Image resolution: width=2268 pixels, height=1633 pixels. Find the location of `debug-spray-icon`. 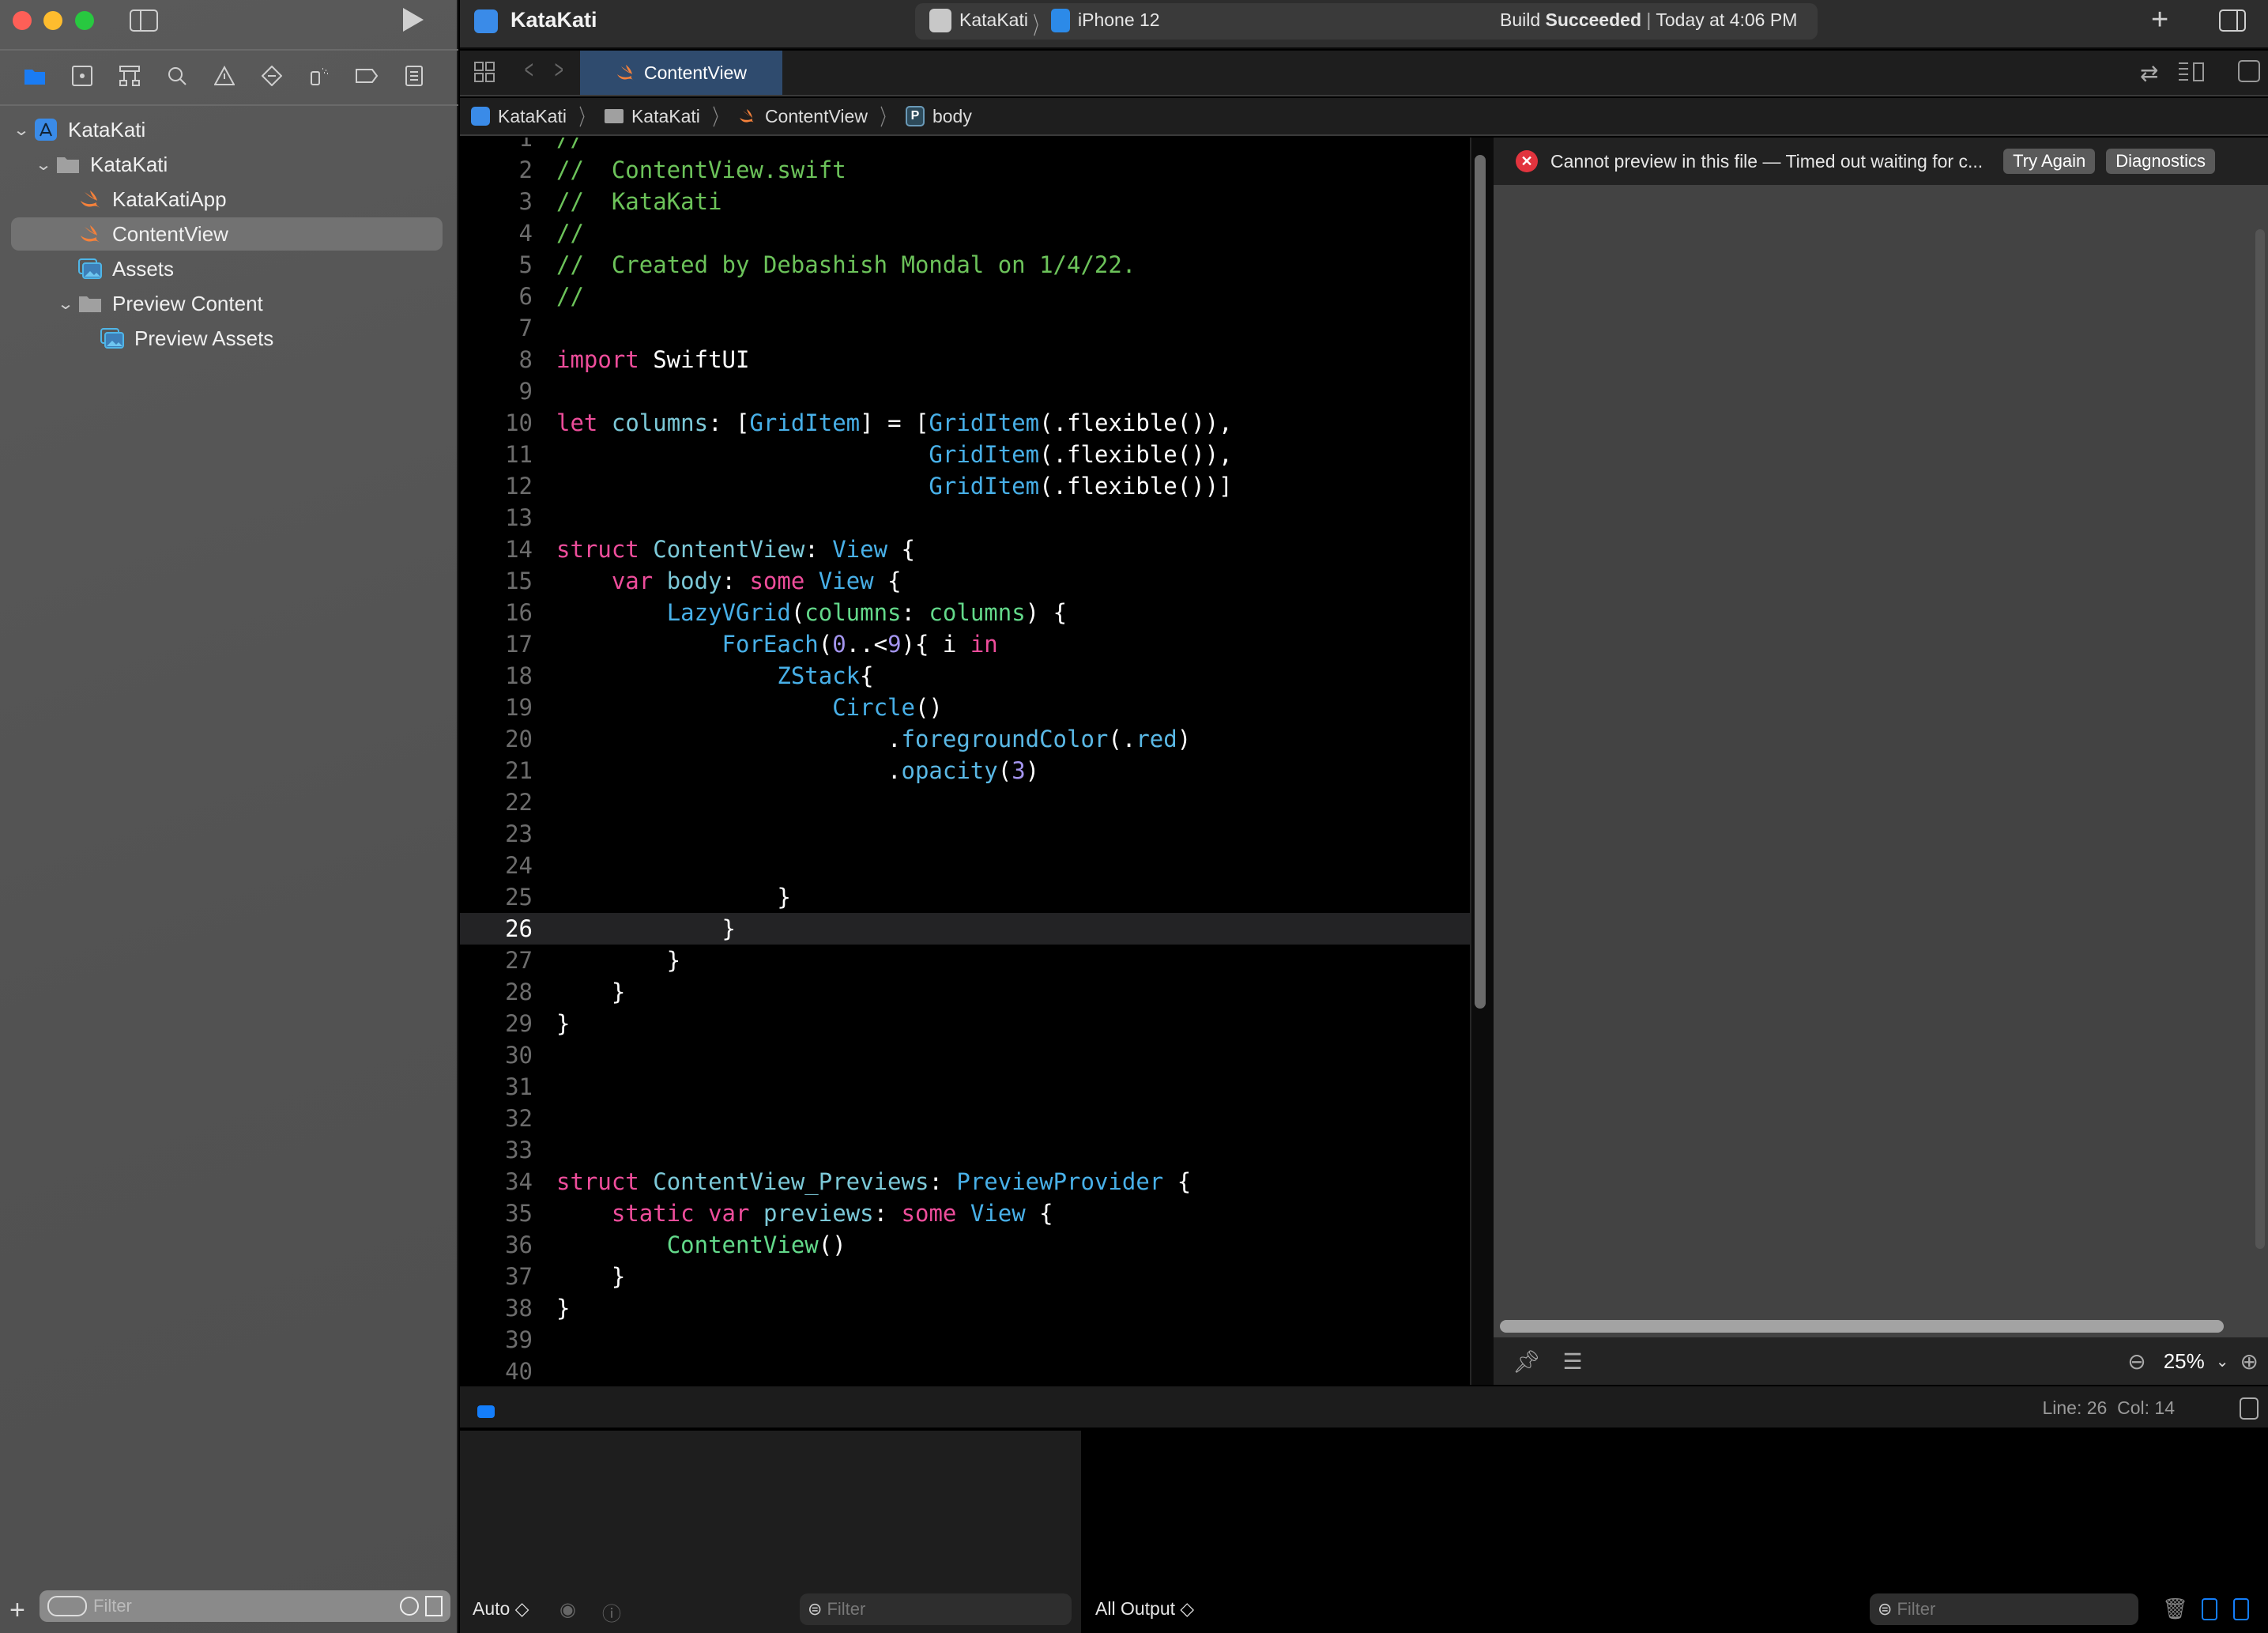

debug-spray-icon is located at coordinates (319, 76).